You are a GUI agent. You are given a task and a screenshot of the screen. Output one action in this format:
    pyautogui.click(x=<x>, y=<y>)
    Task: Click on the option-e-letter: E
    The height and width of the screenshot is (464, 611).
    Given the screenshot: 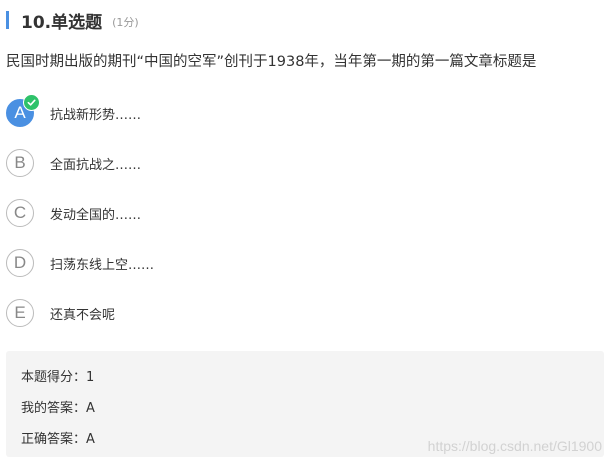 What is the action you would take?
    pyautogui.click(x=20, y=312)
    